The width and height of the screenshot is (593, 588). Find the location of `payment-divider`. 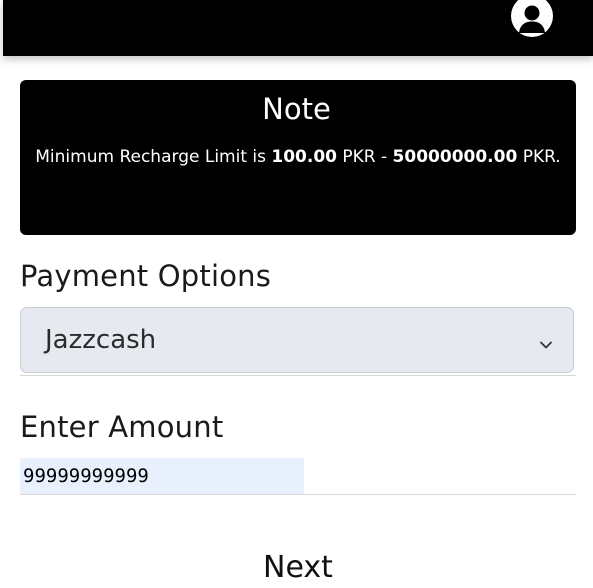

payment-divider is located at coordinates (298, 375).